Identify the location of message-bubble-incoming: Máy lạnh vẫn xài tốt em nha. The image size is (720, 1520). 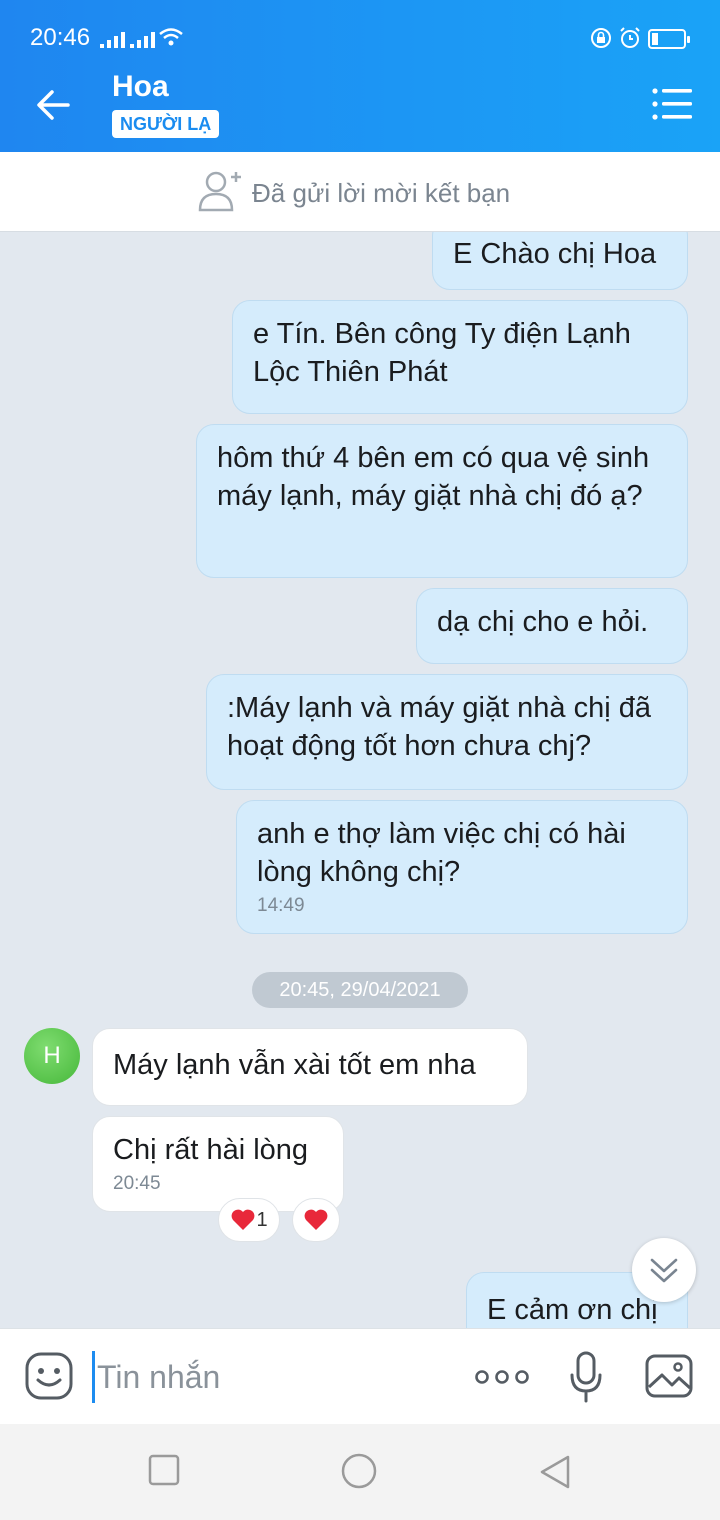
(310, 1067).